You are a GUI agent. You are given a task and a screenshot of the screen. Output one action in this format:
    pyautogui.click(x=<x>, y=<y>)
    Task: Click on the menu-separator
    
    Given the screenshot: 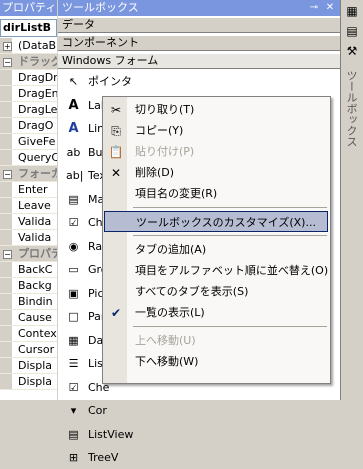 What is the action you would take?
    pyautogui.click(x=230, y=207)
    